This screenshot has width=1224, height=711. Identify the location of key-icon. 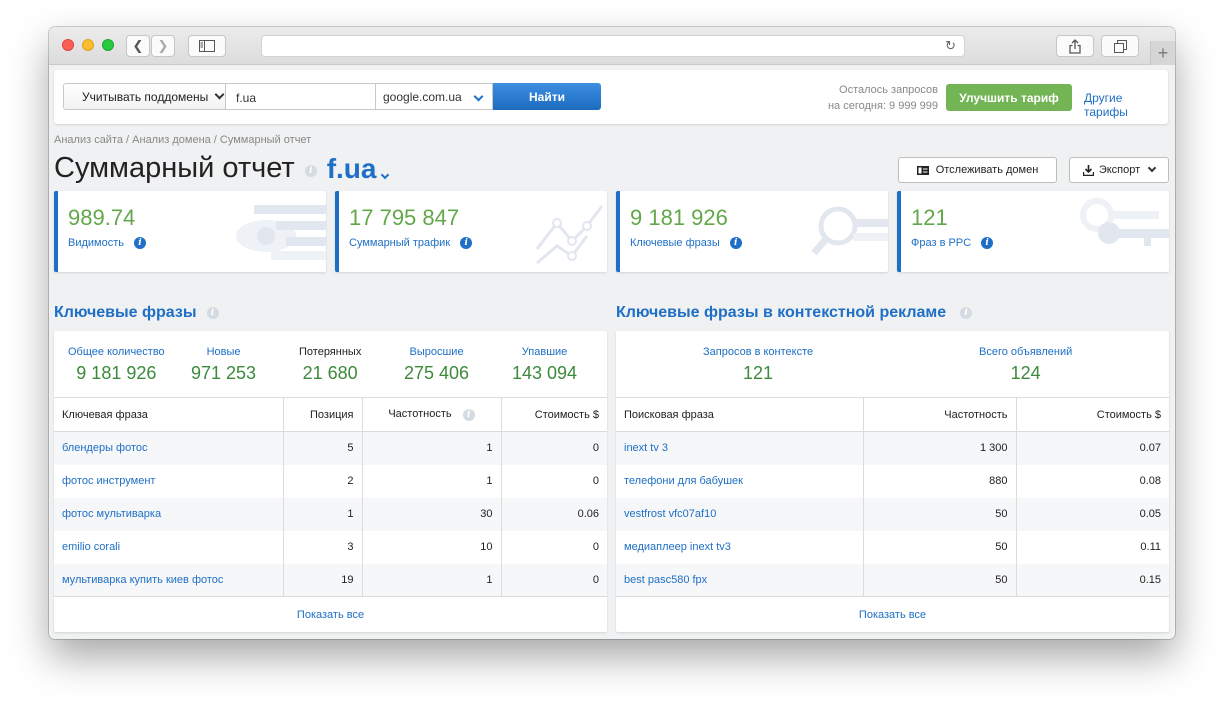
(1124, 222).